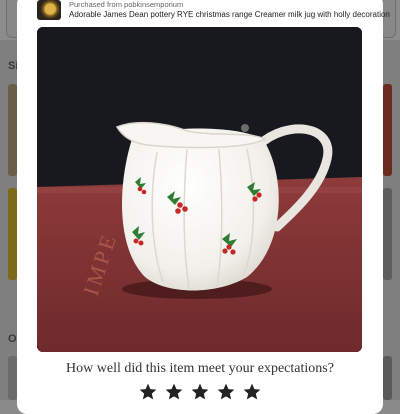  What do you see at coordinates (126, 4) in the screenshot?
I see `purchased-from-text: Purchased from pobkinsemporium` at bounding box center [126, 4].